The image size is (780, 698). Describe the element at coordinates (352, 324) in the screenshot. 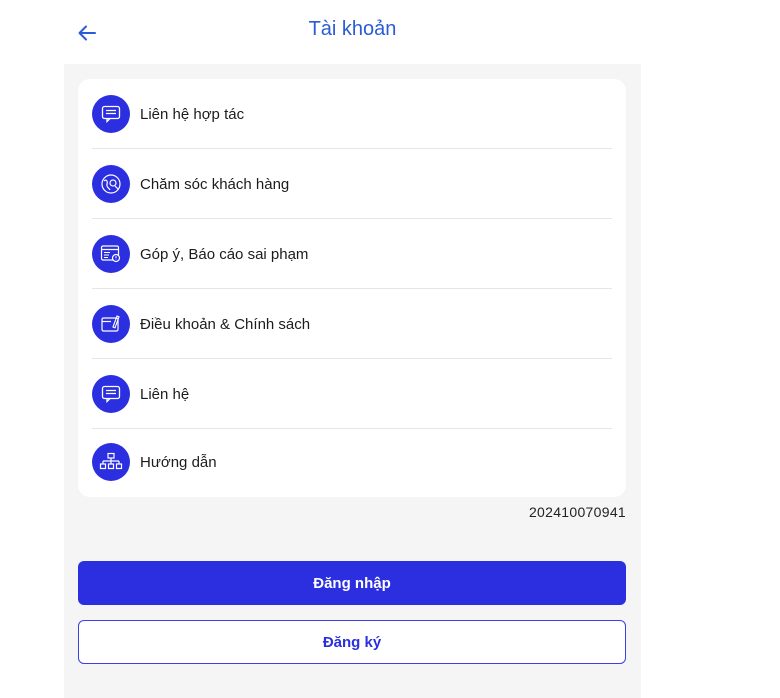

I see `menu-item-terms: Điều khoản & Chính sách` at that location.